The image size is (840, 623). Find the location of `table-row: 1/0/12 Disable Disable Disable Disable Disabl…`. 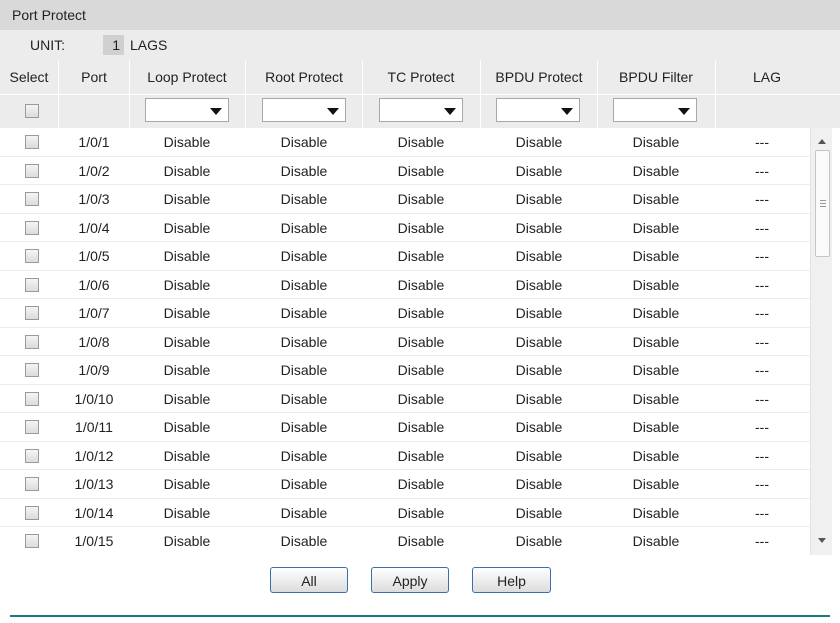

table-row: 1/0/12 Disable Disable Disable Disable Disabl… is located at coordinates (405, 456).